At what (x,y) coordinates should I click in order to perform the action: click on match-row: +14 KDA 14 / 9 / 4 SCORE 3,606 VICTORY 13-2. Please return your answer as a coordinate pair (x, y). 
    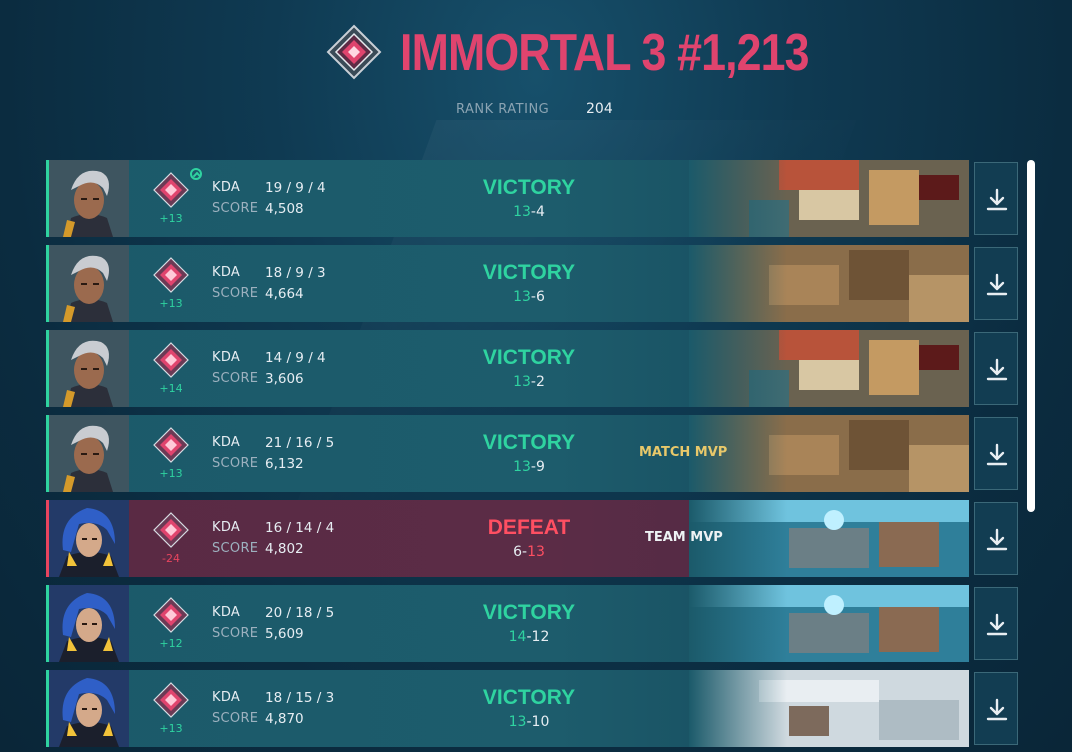
    Looking at the image, I should click on (507, 368).